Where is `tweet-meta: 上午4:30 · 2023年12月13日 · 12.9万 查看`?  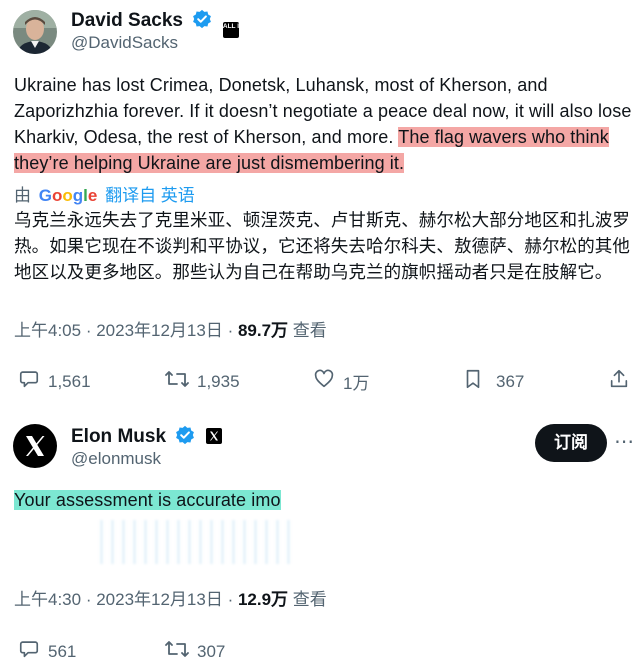
tweet-meta: 上午4:30 · 2023年12月13日 · 12.9万 查看 is located at coordinates (170, 599).